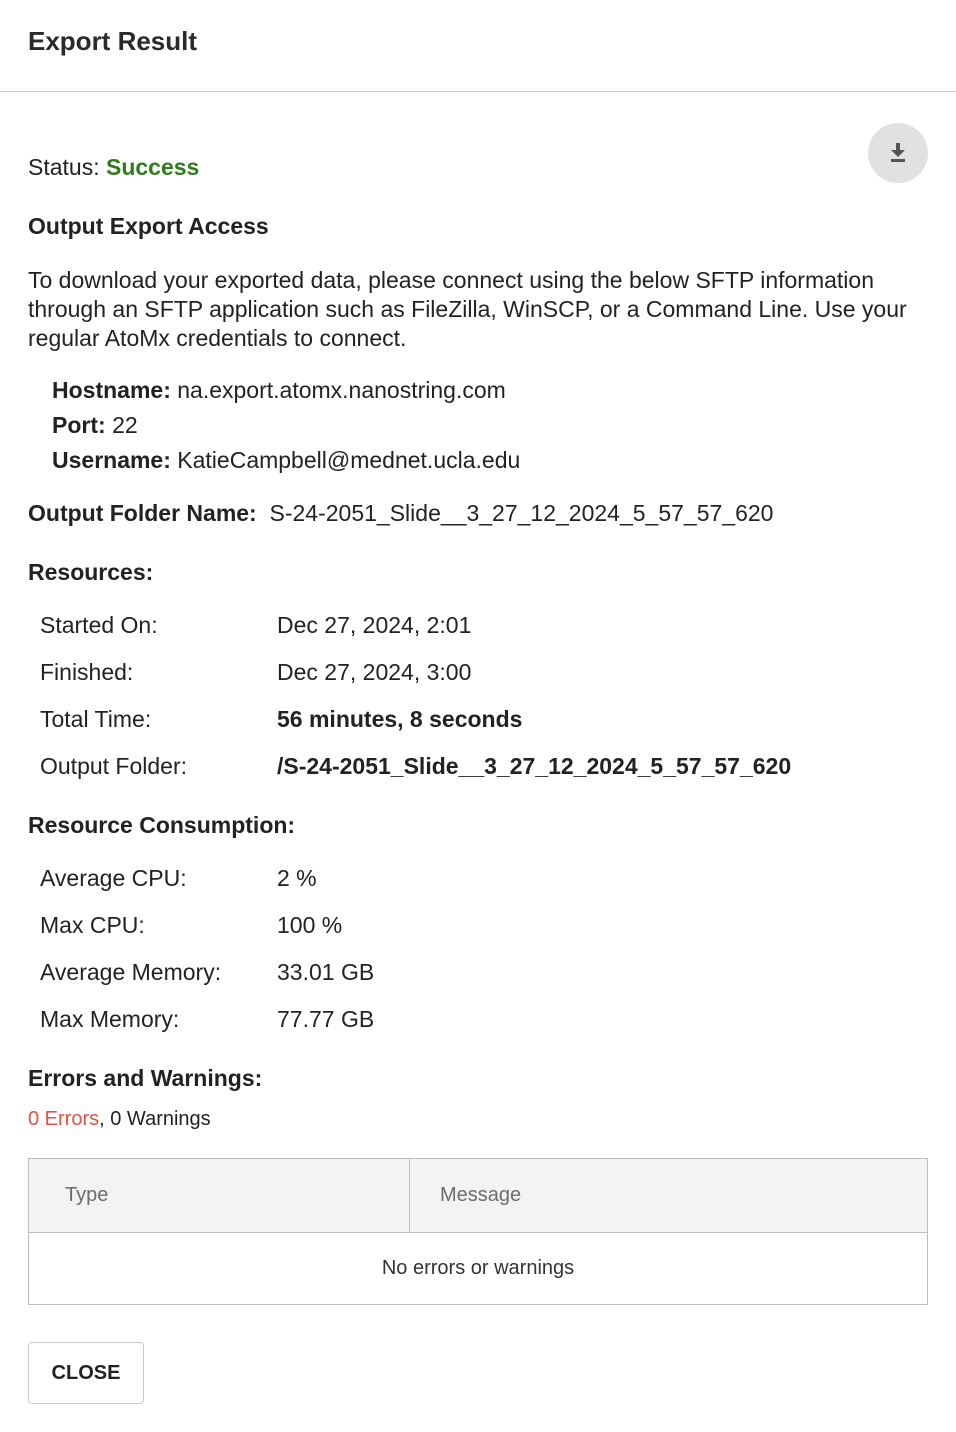 The image size is (956, 1432). I want to click on consumption-value: 100 %, so click(310, 925).